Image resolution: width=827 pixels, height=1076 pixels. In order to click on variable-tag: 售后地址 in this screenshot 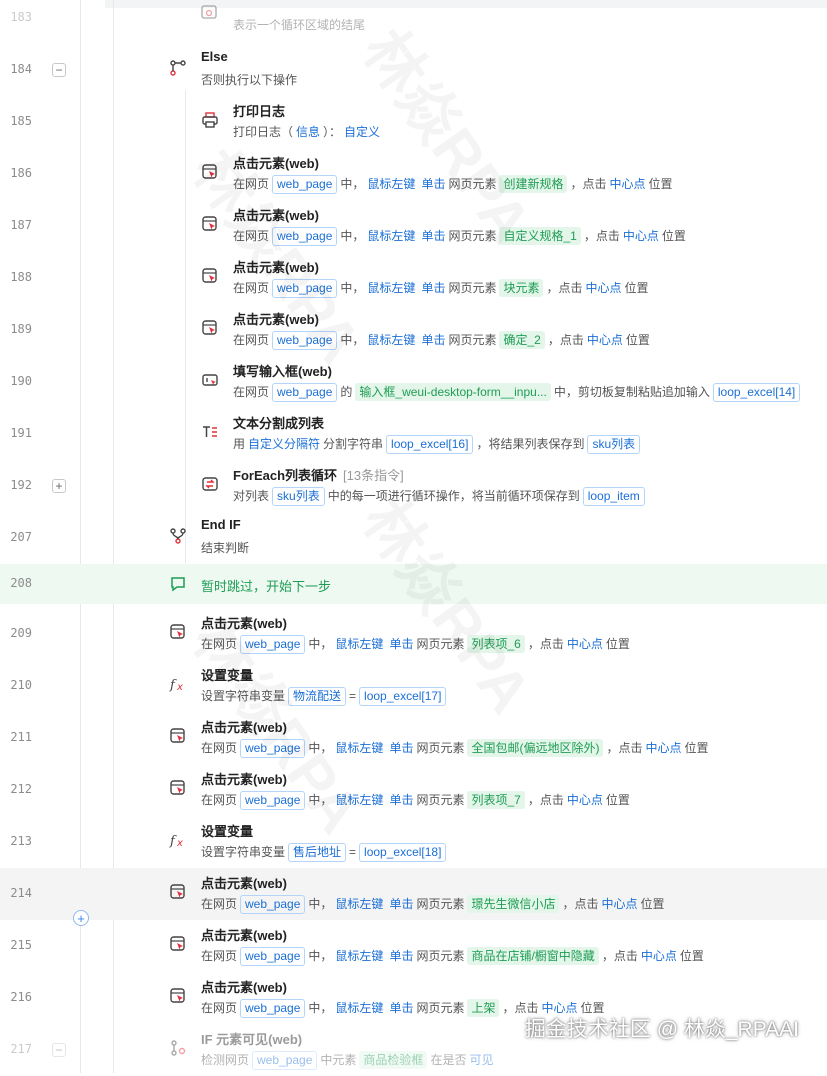, I will do `click(317, 852)`.